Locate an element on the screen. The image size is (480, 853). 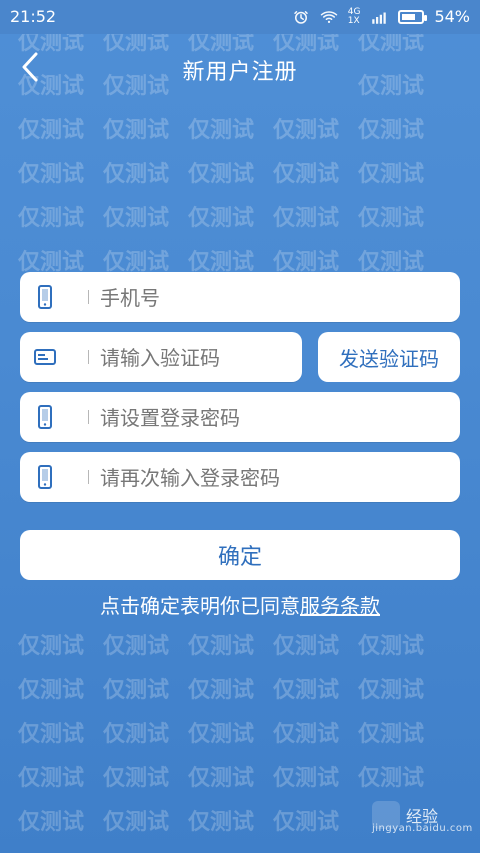
network-label-bottom: 1X is located at coordinates (353, 20).